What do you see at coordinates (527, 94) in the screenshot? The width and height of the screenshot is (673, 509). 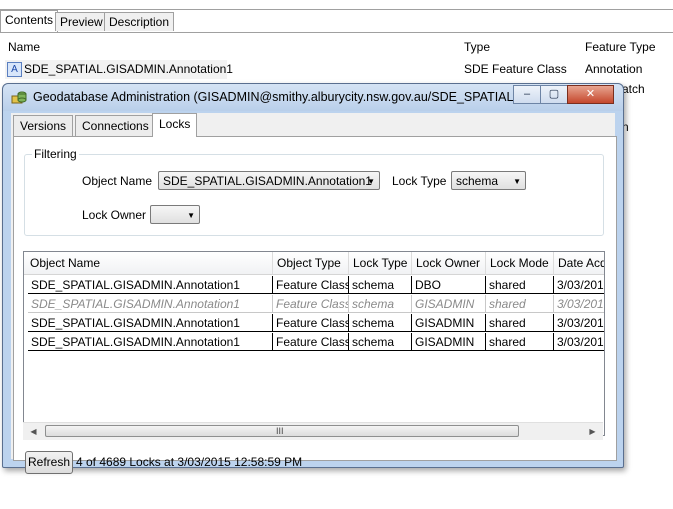 I see `minimize-button: –` at bounding box center [527, 94].